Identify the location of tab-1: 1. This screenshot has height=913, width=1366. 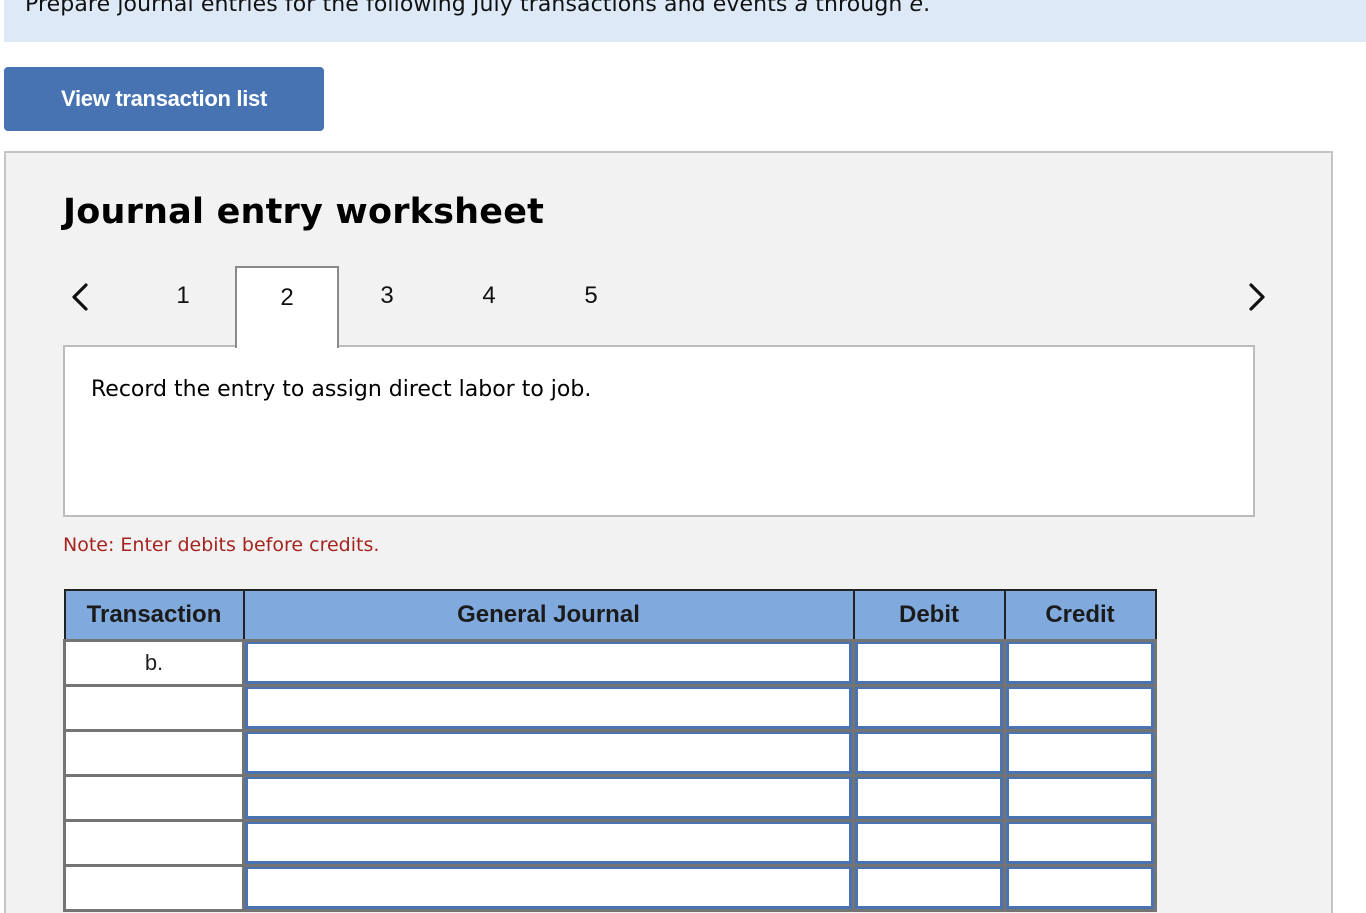
(183, 306).